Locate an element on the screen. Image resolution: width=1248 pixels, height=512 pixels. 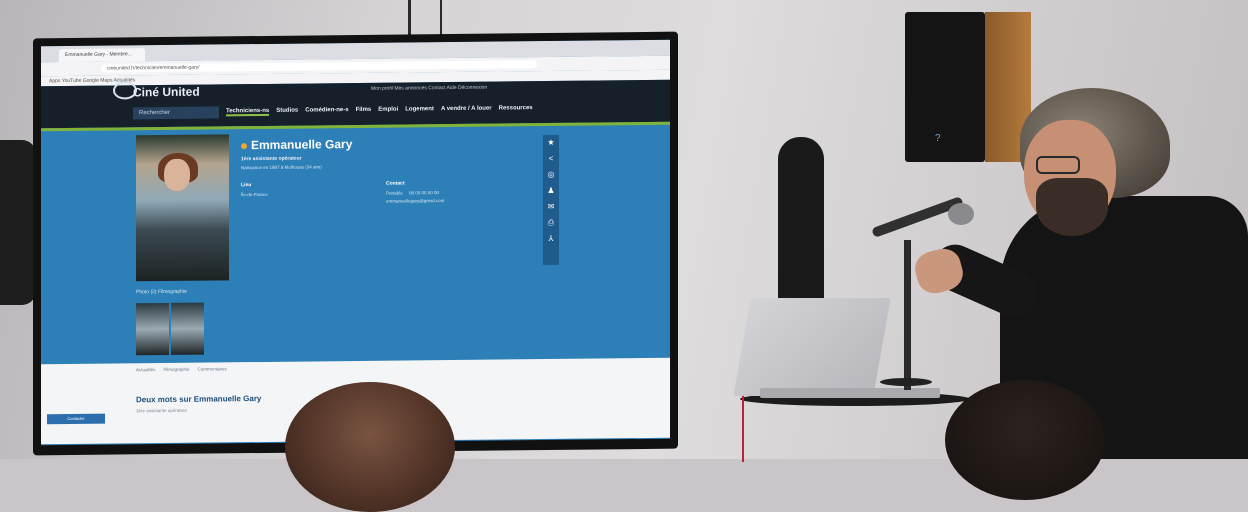
phone-label: Portable is located at coordinates (394, 193).